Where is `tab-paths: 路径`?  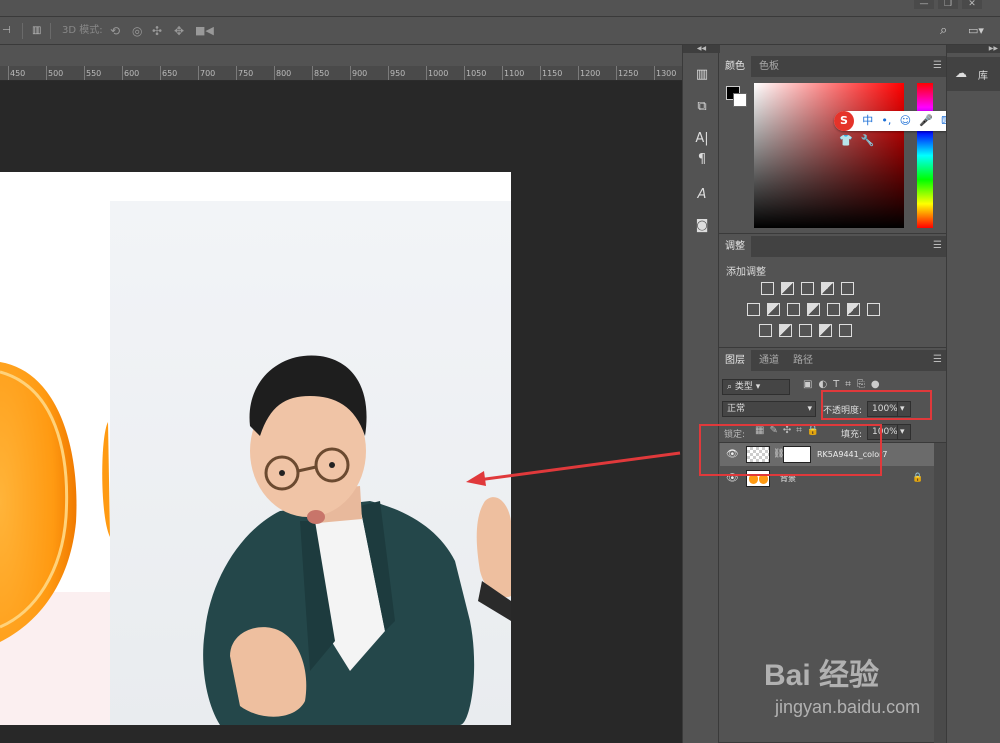 tab-paths: 路径 is located at coordinates (803, 360).